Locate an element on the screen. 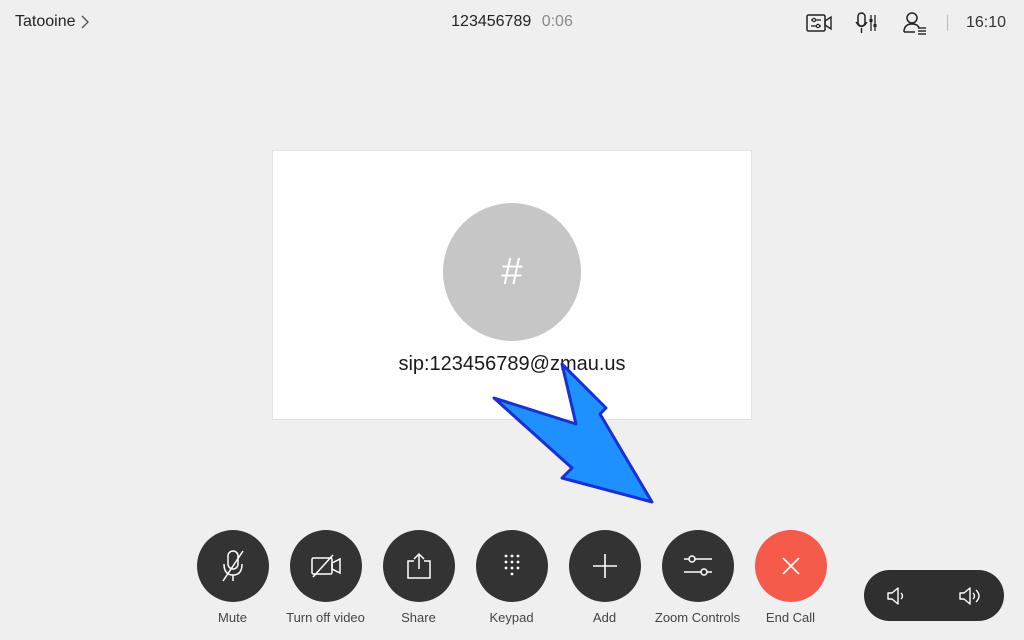 The height and width of the screenshot is (640, 1024). sliders-icon is located at coordinates (697, 565).